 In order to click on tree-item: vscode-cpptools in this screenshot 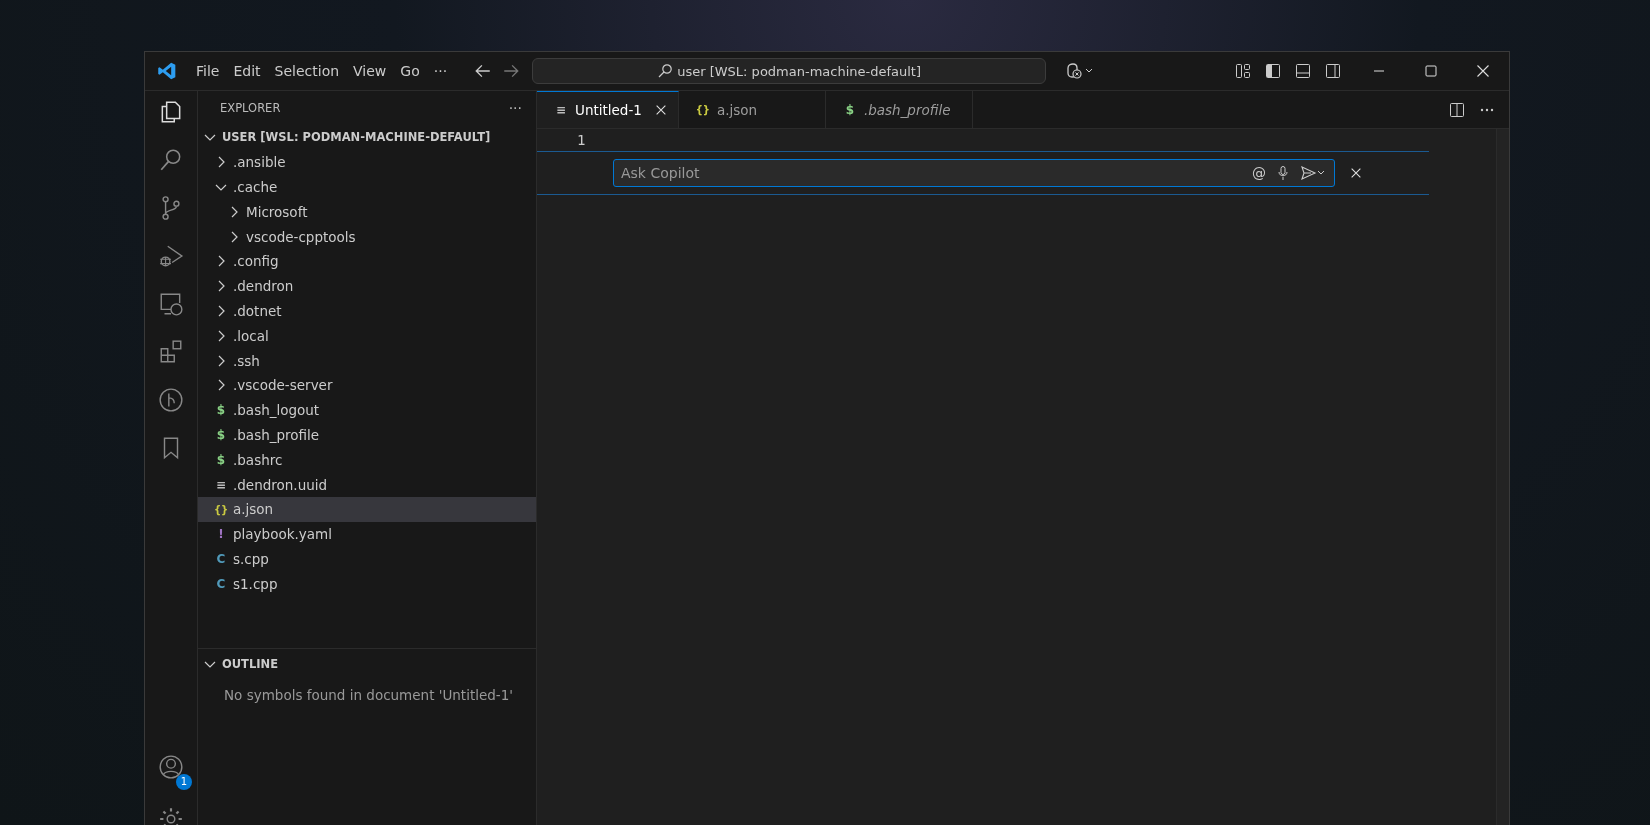, I will do `click(367, 236)`.